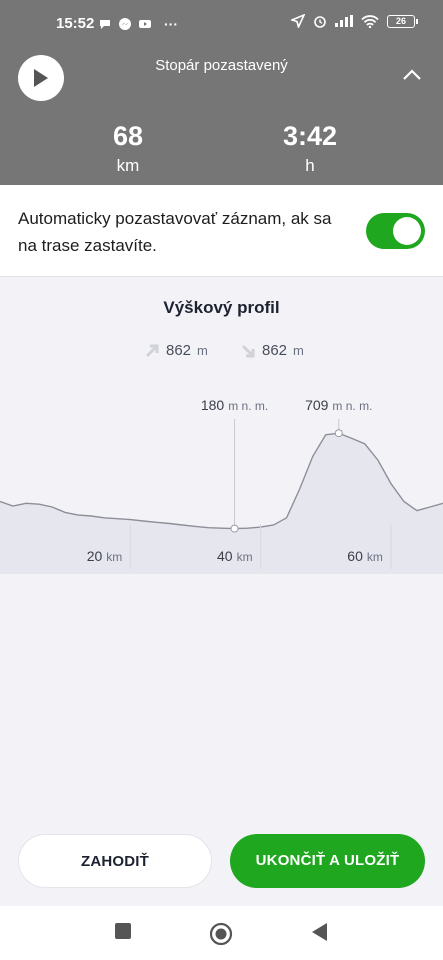  I want to click on toggle-knob, so click(407, 231).